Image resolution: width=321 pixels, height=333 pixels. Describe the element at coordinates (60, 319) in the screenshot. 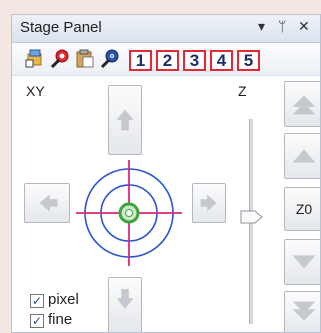

I see `fine-checkbox-label: fine` at that location.